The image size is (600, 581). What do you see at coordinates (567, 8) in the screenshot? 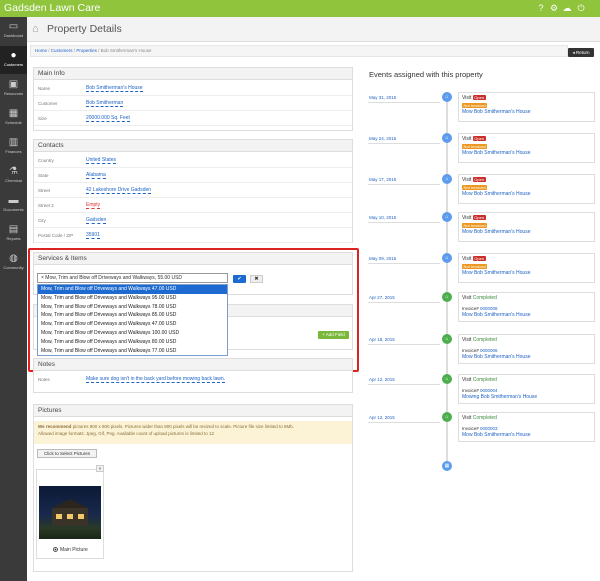
I see `cloud-icon: ☁` at bounding box center [567, 8].